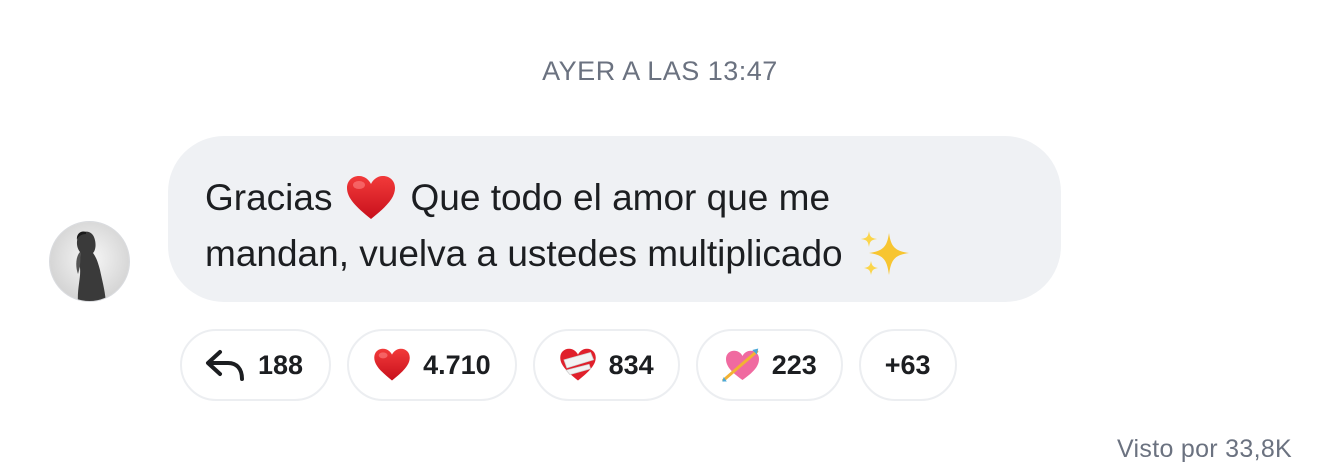 The height and width of the screenshot is (468, 1320). I want to click on heart-reaction-pill: 4.710, so click(432, 365).